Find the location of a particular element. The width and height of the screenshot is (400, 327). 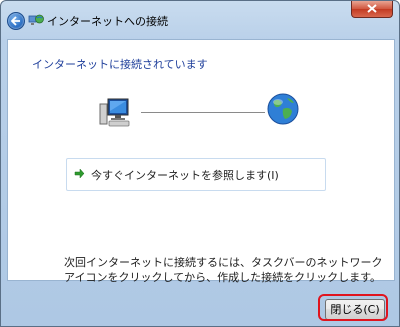

back-button is located at coordinates (16, 21).